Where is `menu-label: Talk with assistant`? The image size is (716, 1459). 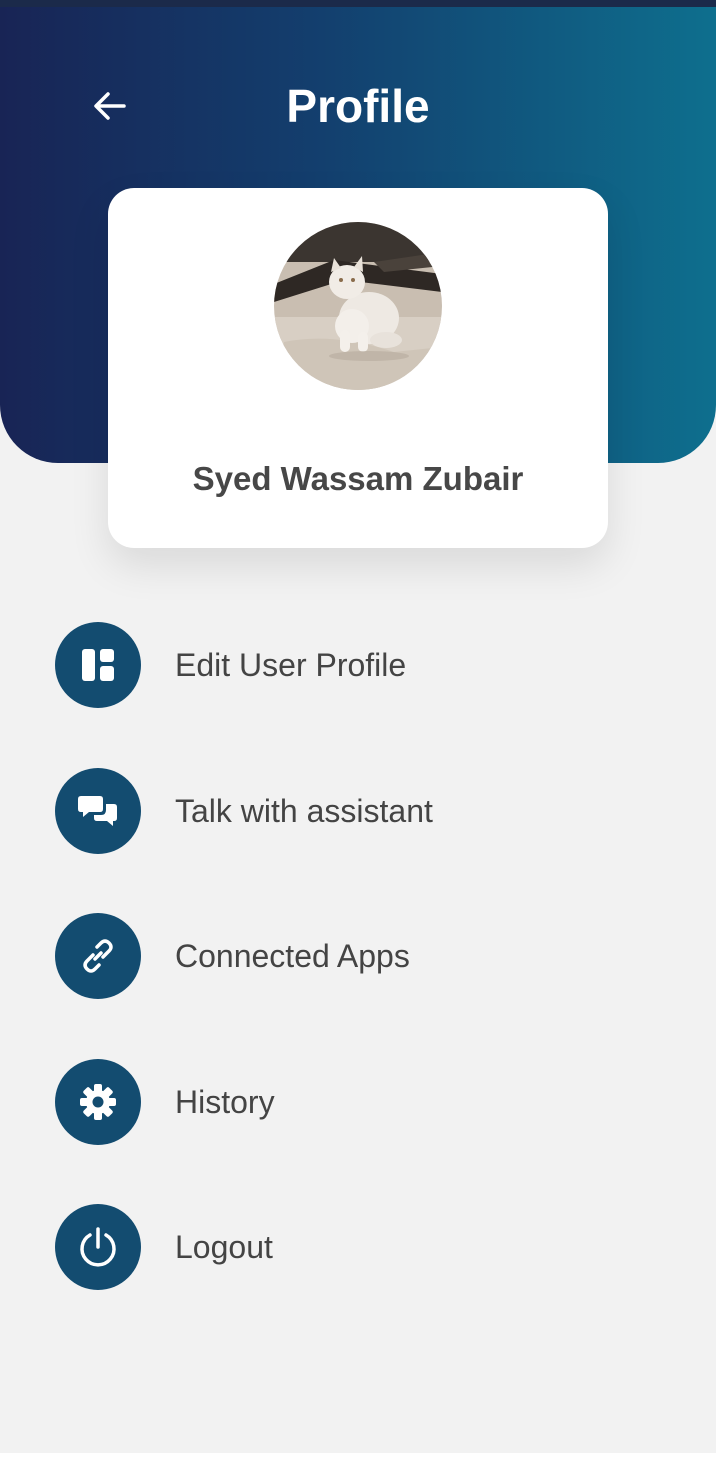 menu-label: Talk with assistant is located at coordinates (304, 811).